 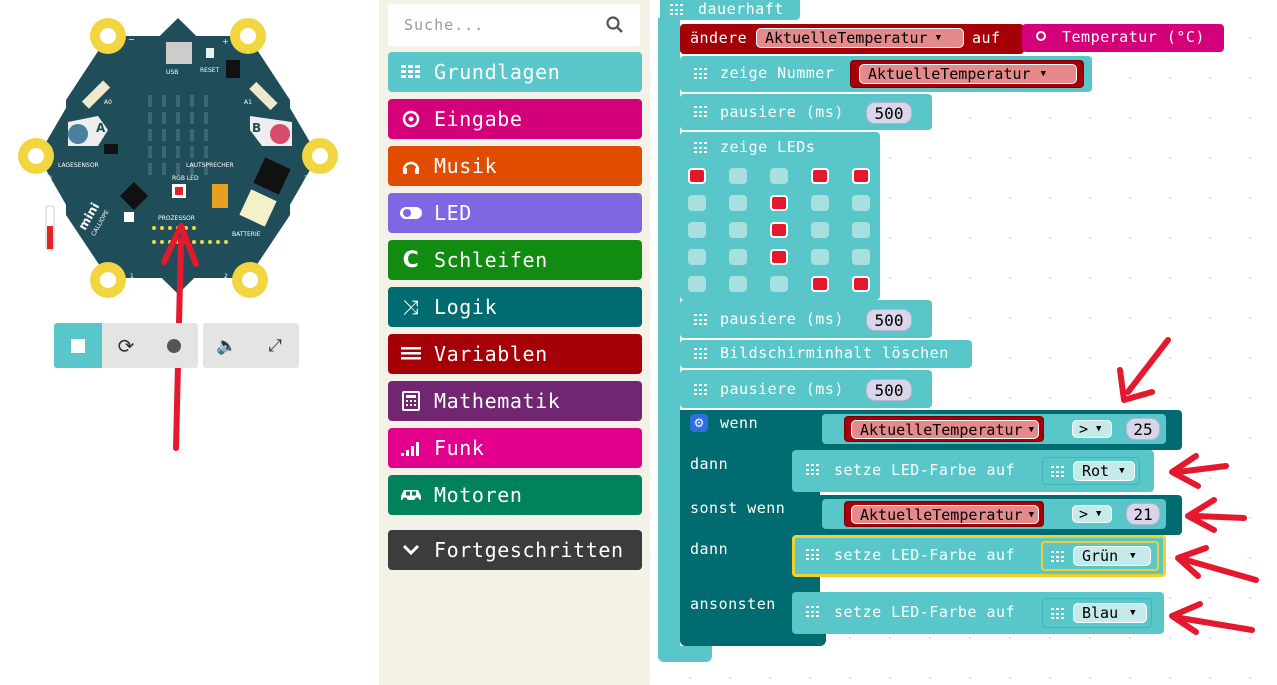 I want to click on slowmo-icon, so click(x=174, y=345).